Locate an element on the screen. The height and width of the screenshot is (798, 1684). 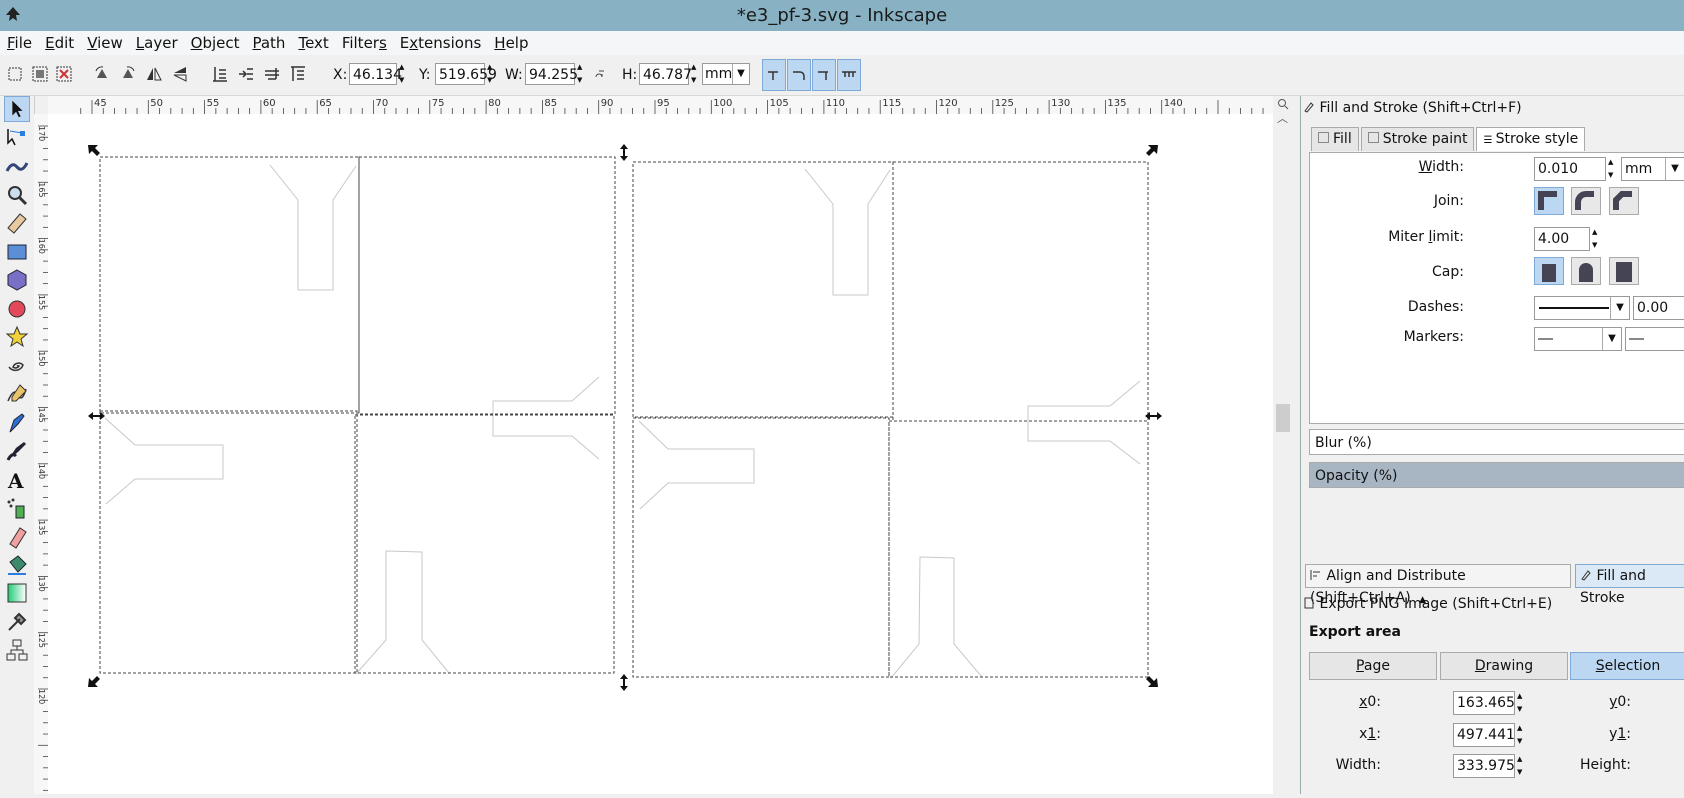
menu-file: File is located at coordinates (19, 43).